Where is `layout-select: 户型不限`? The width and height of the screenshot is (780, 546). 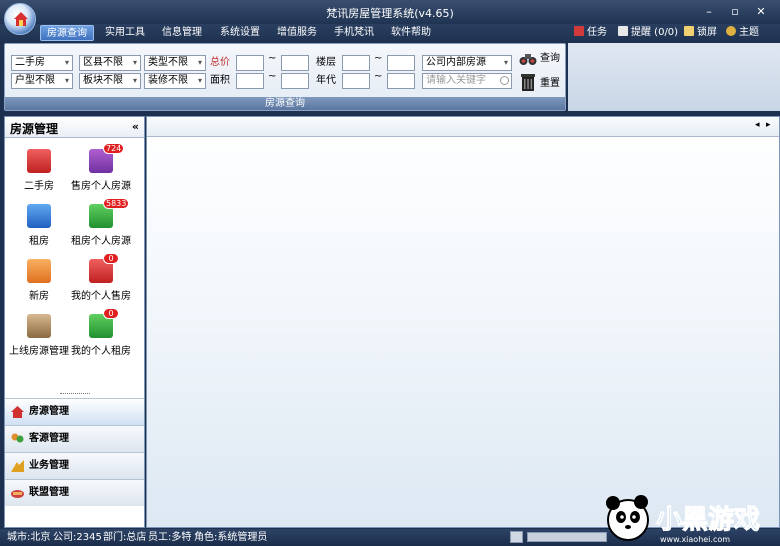
layout-select: 户型不限 is located at coordinates (42, 81).